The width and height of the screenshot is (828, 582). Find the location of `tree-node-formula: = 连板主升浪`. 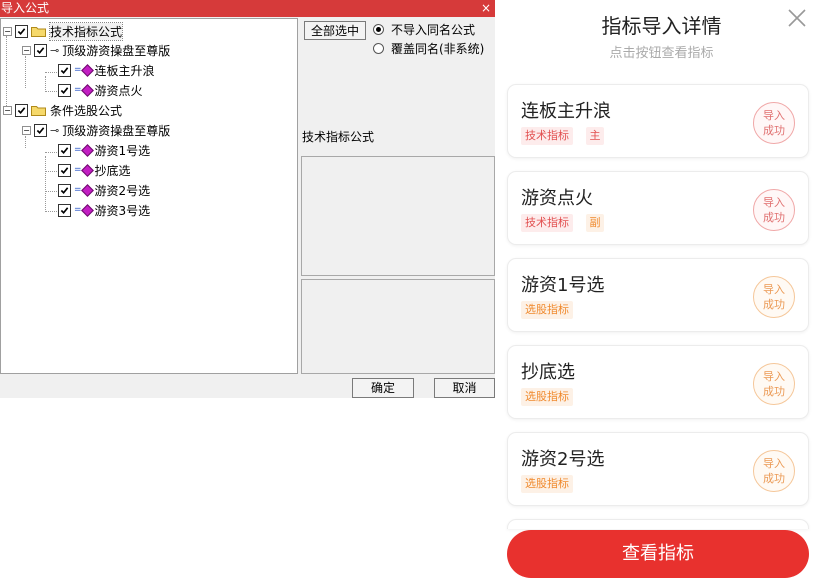

tree-node-formula: = 连板主升浪 is located at coordinates (106, 70).